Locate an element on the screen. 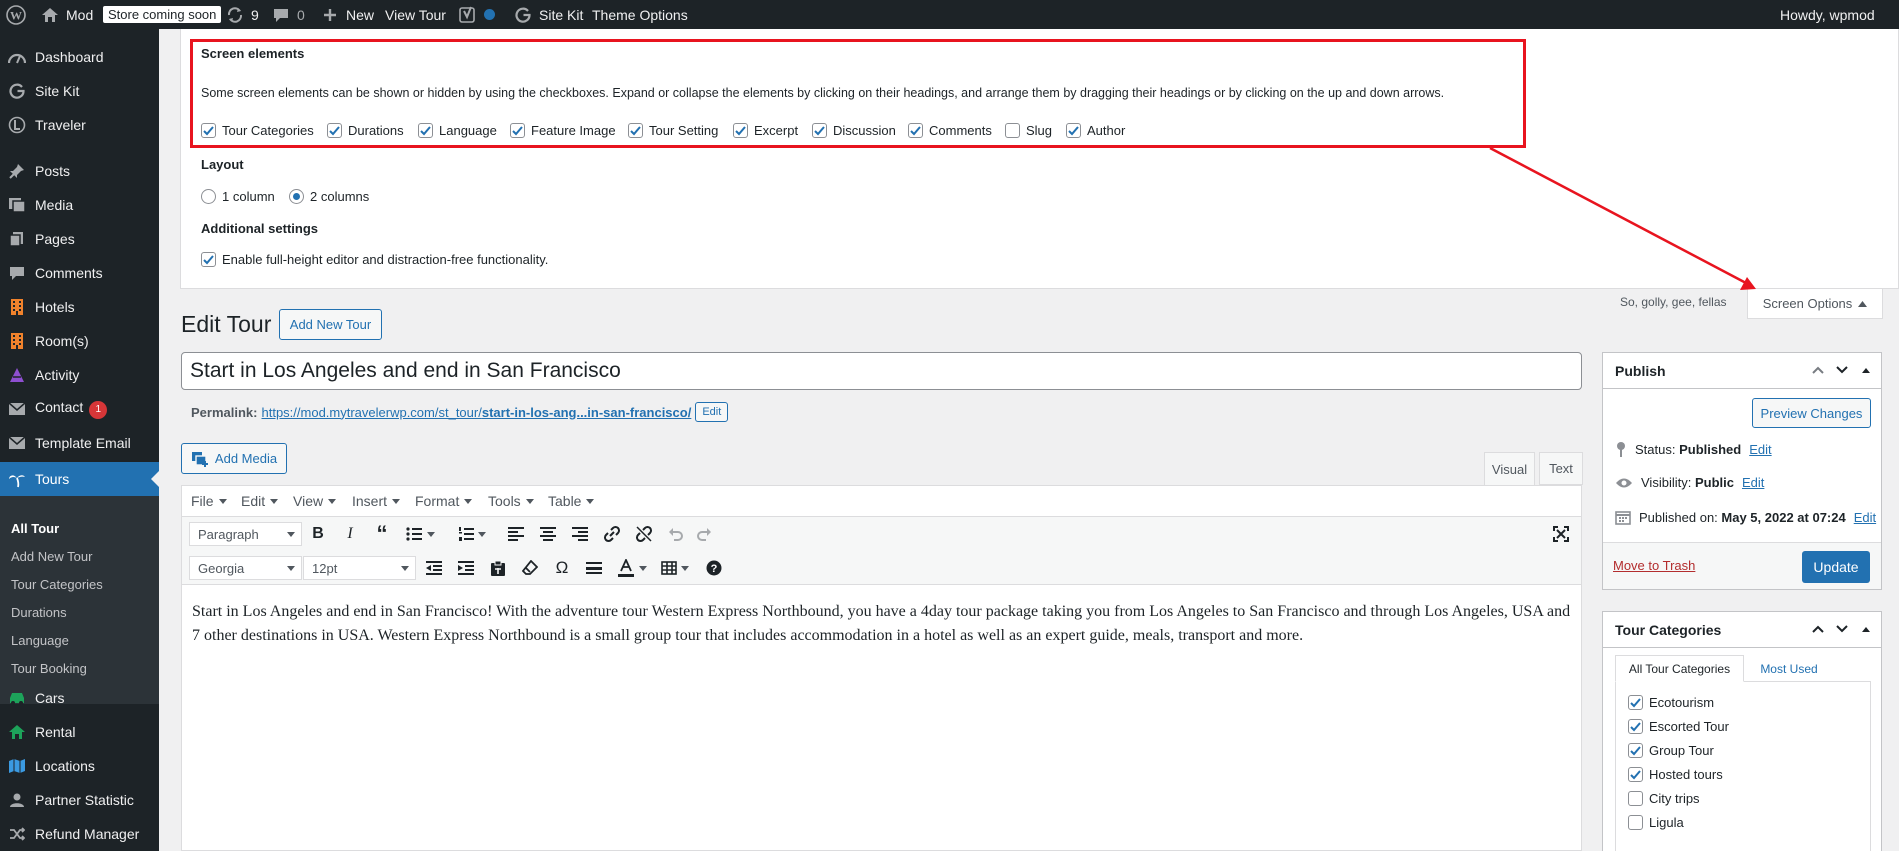 The image size is (1899, 851). sidebar-item-locations: Locations is located at coordinates (79, 766).